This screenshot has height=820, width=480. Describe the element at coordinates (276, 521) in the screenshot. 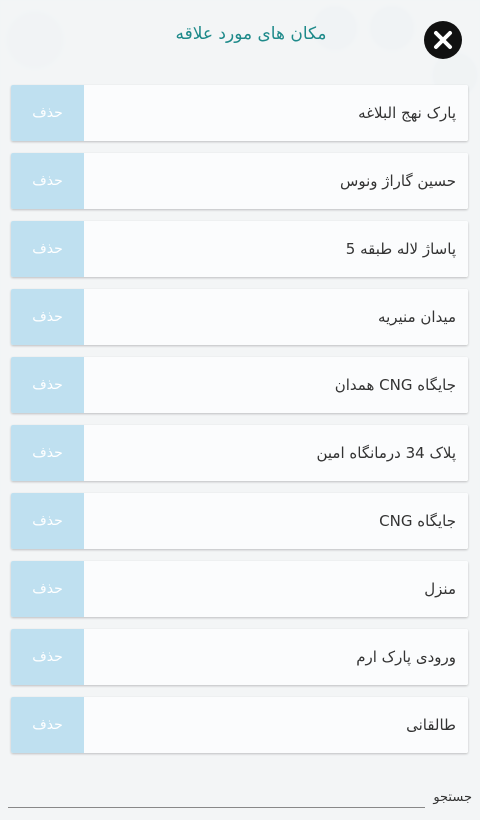

I see `place-name: جایگاه CNG` at that location.